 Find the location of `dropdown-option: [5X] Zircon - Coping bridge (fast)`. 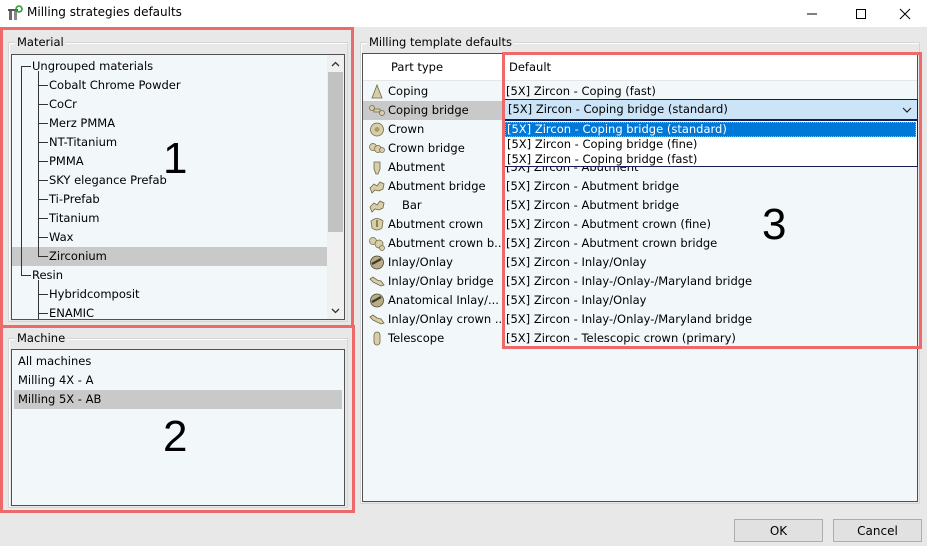

dropdown-option: [5X] Zircon - Coping bridge (fast) is located at coordinates (710, 159).